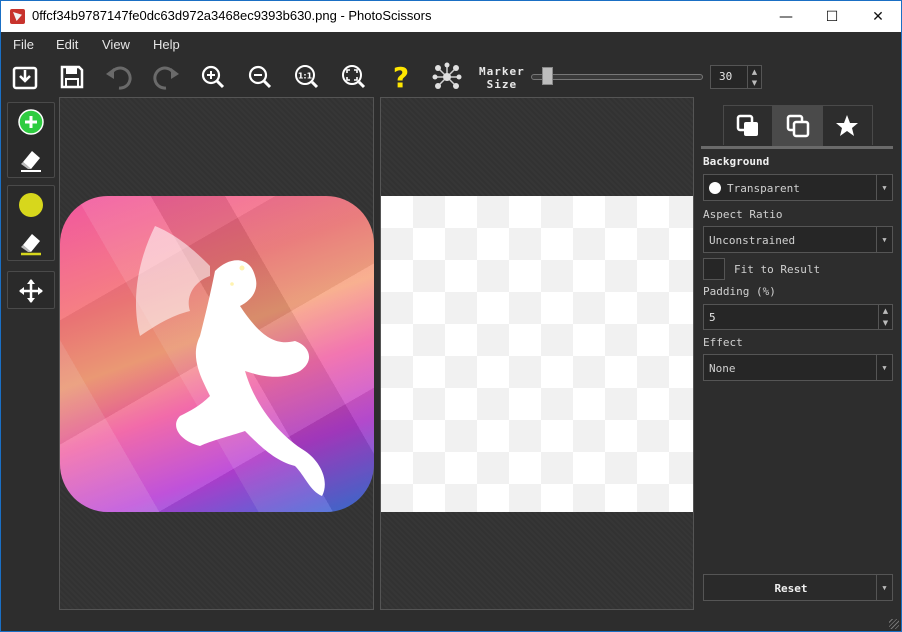 The height and width of the screenshot is (632, 902). Describe the element at coordinates (230, 361) in the screenshot. I see `fairy-silhouette-image` at that location.